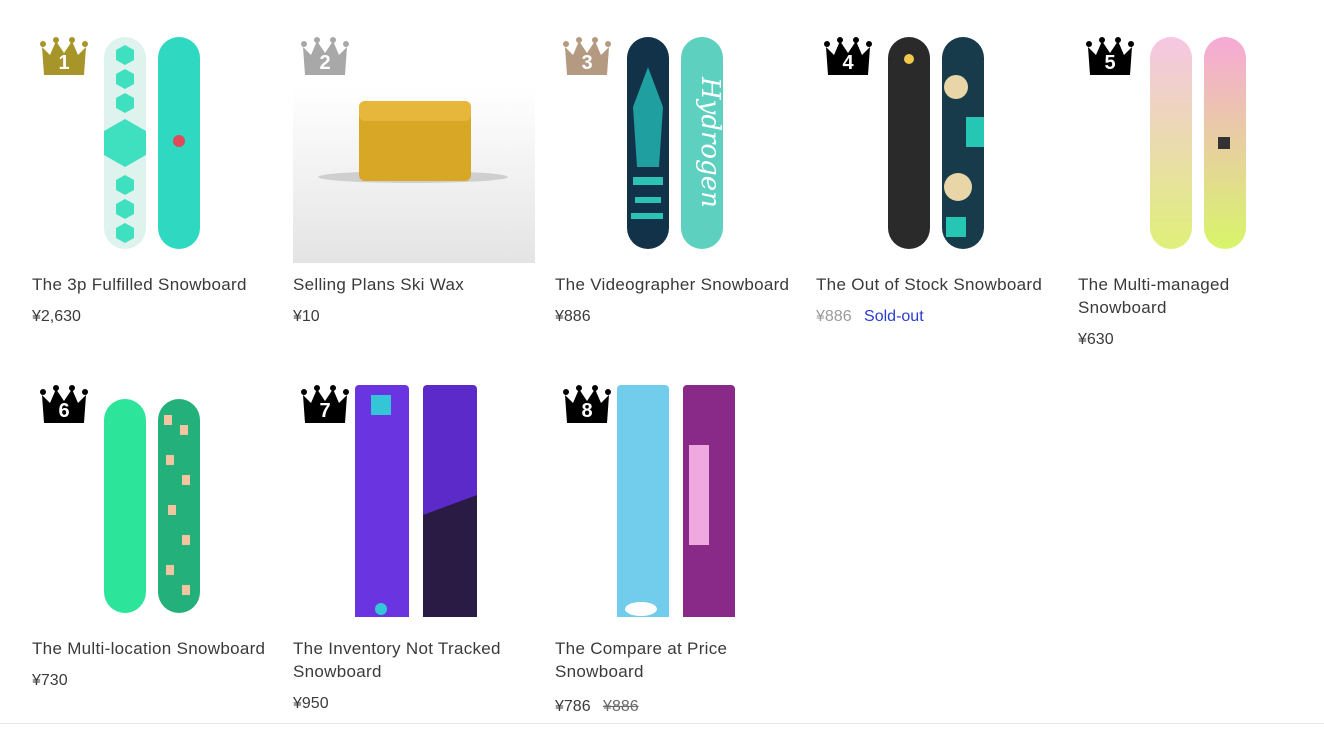 The width and height of the screenshot is (1324, 739). I want to click on crown-icon: 8, so click(587, 404).